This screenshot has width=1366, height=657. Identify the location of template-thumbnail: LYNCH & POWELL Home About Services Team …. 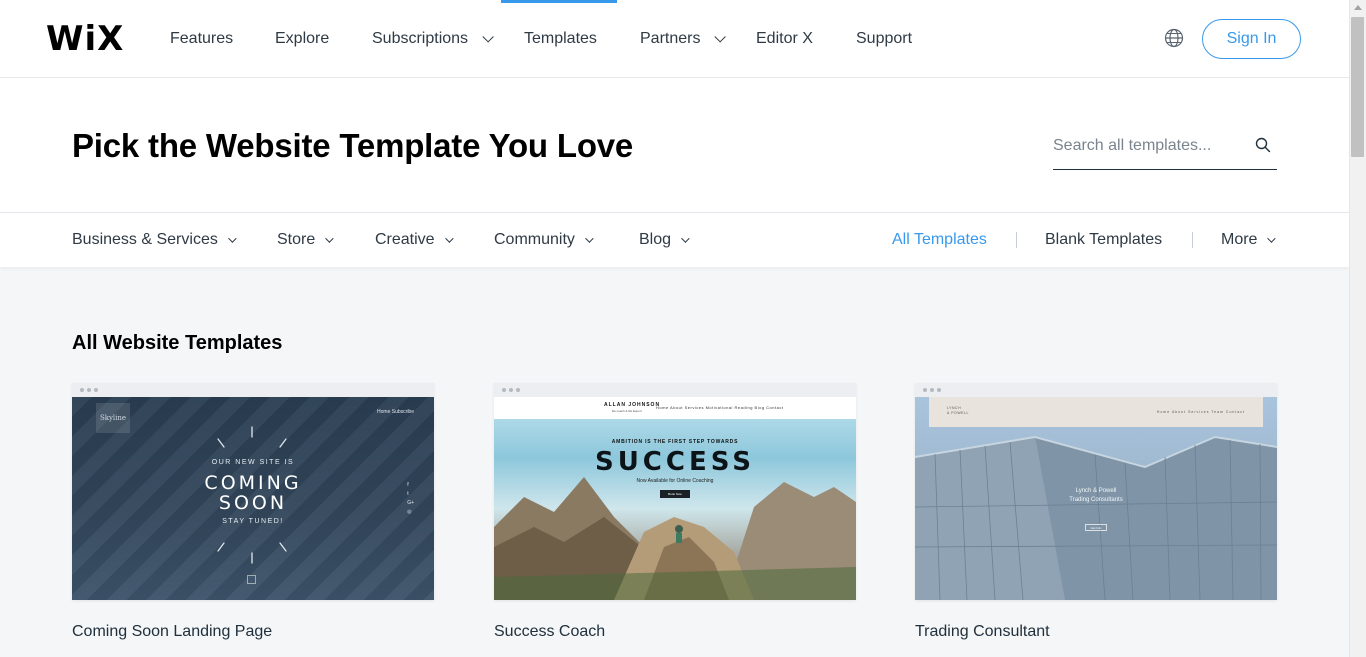
(1096, 498).